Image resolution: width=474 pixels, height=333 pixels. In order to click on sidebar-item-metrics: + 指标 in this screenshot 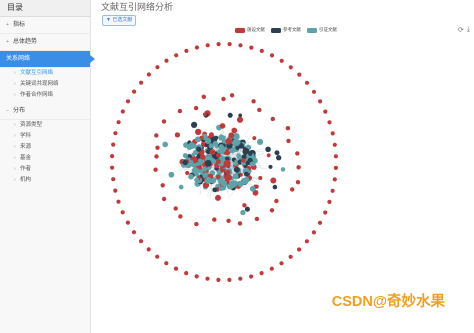, I will do `click(45, 25)`.